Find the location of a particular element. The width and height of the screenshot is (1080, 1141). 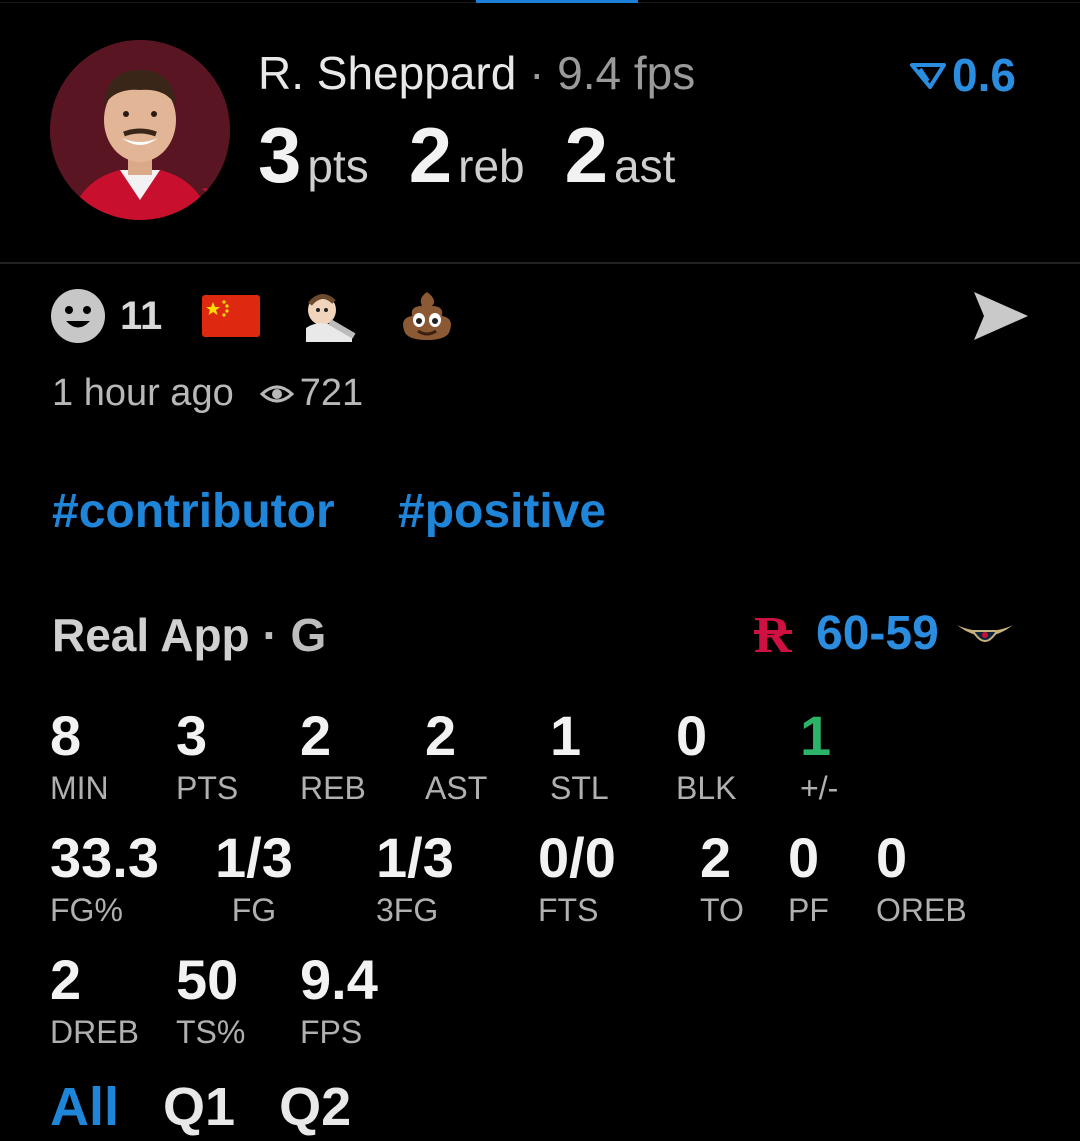

stat-label: FPS is located at coordinates (331, 1032).